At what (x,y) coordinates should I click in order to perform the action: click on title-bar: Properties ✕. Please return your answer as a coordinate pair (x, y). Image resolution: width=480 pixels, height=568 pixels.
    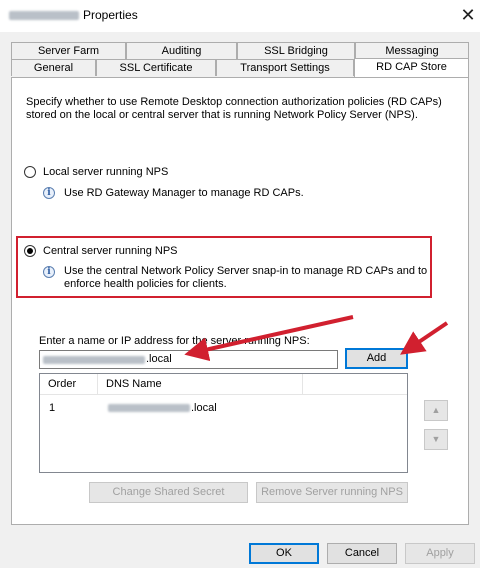
    Looking at the image, I should click on (240, 16).